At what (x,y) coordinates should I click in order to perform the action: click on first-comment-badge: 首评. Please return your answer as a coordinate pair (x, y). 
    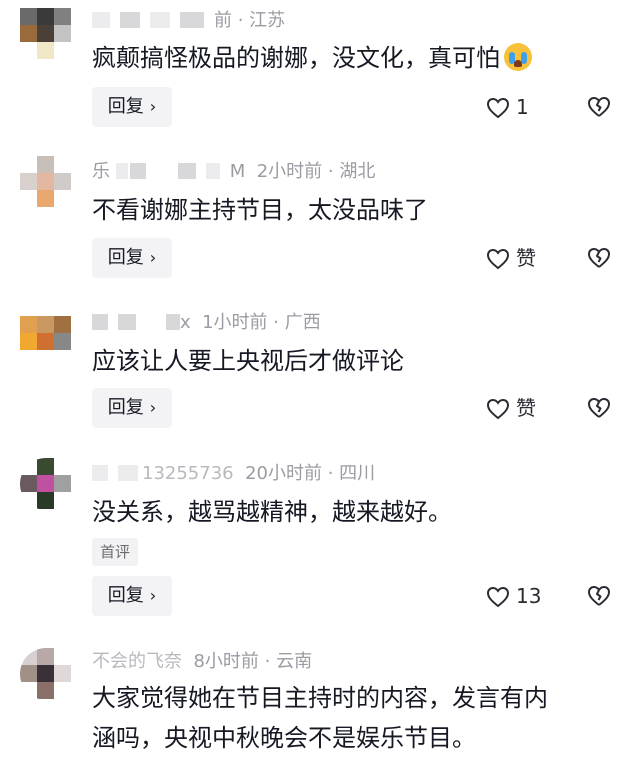
    Looking at the image, I should click on (115, 552).